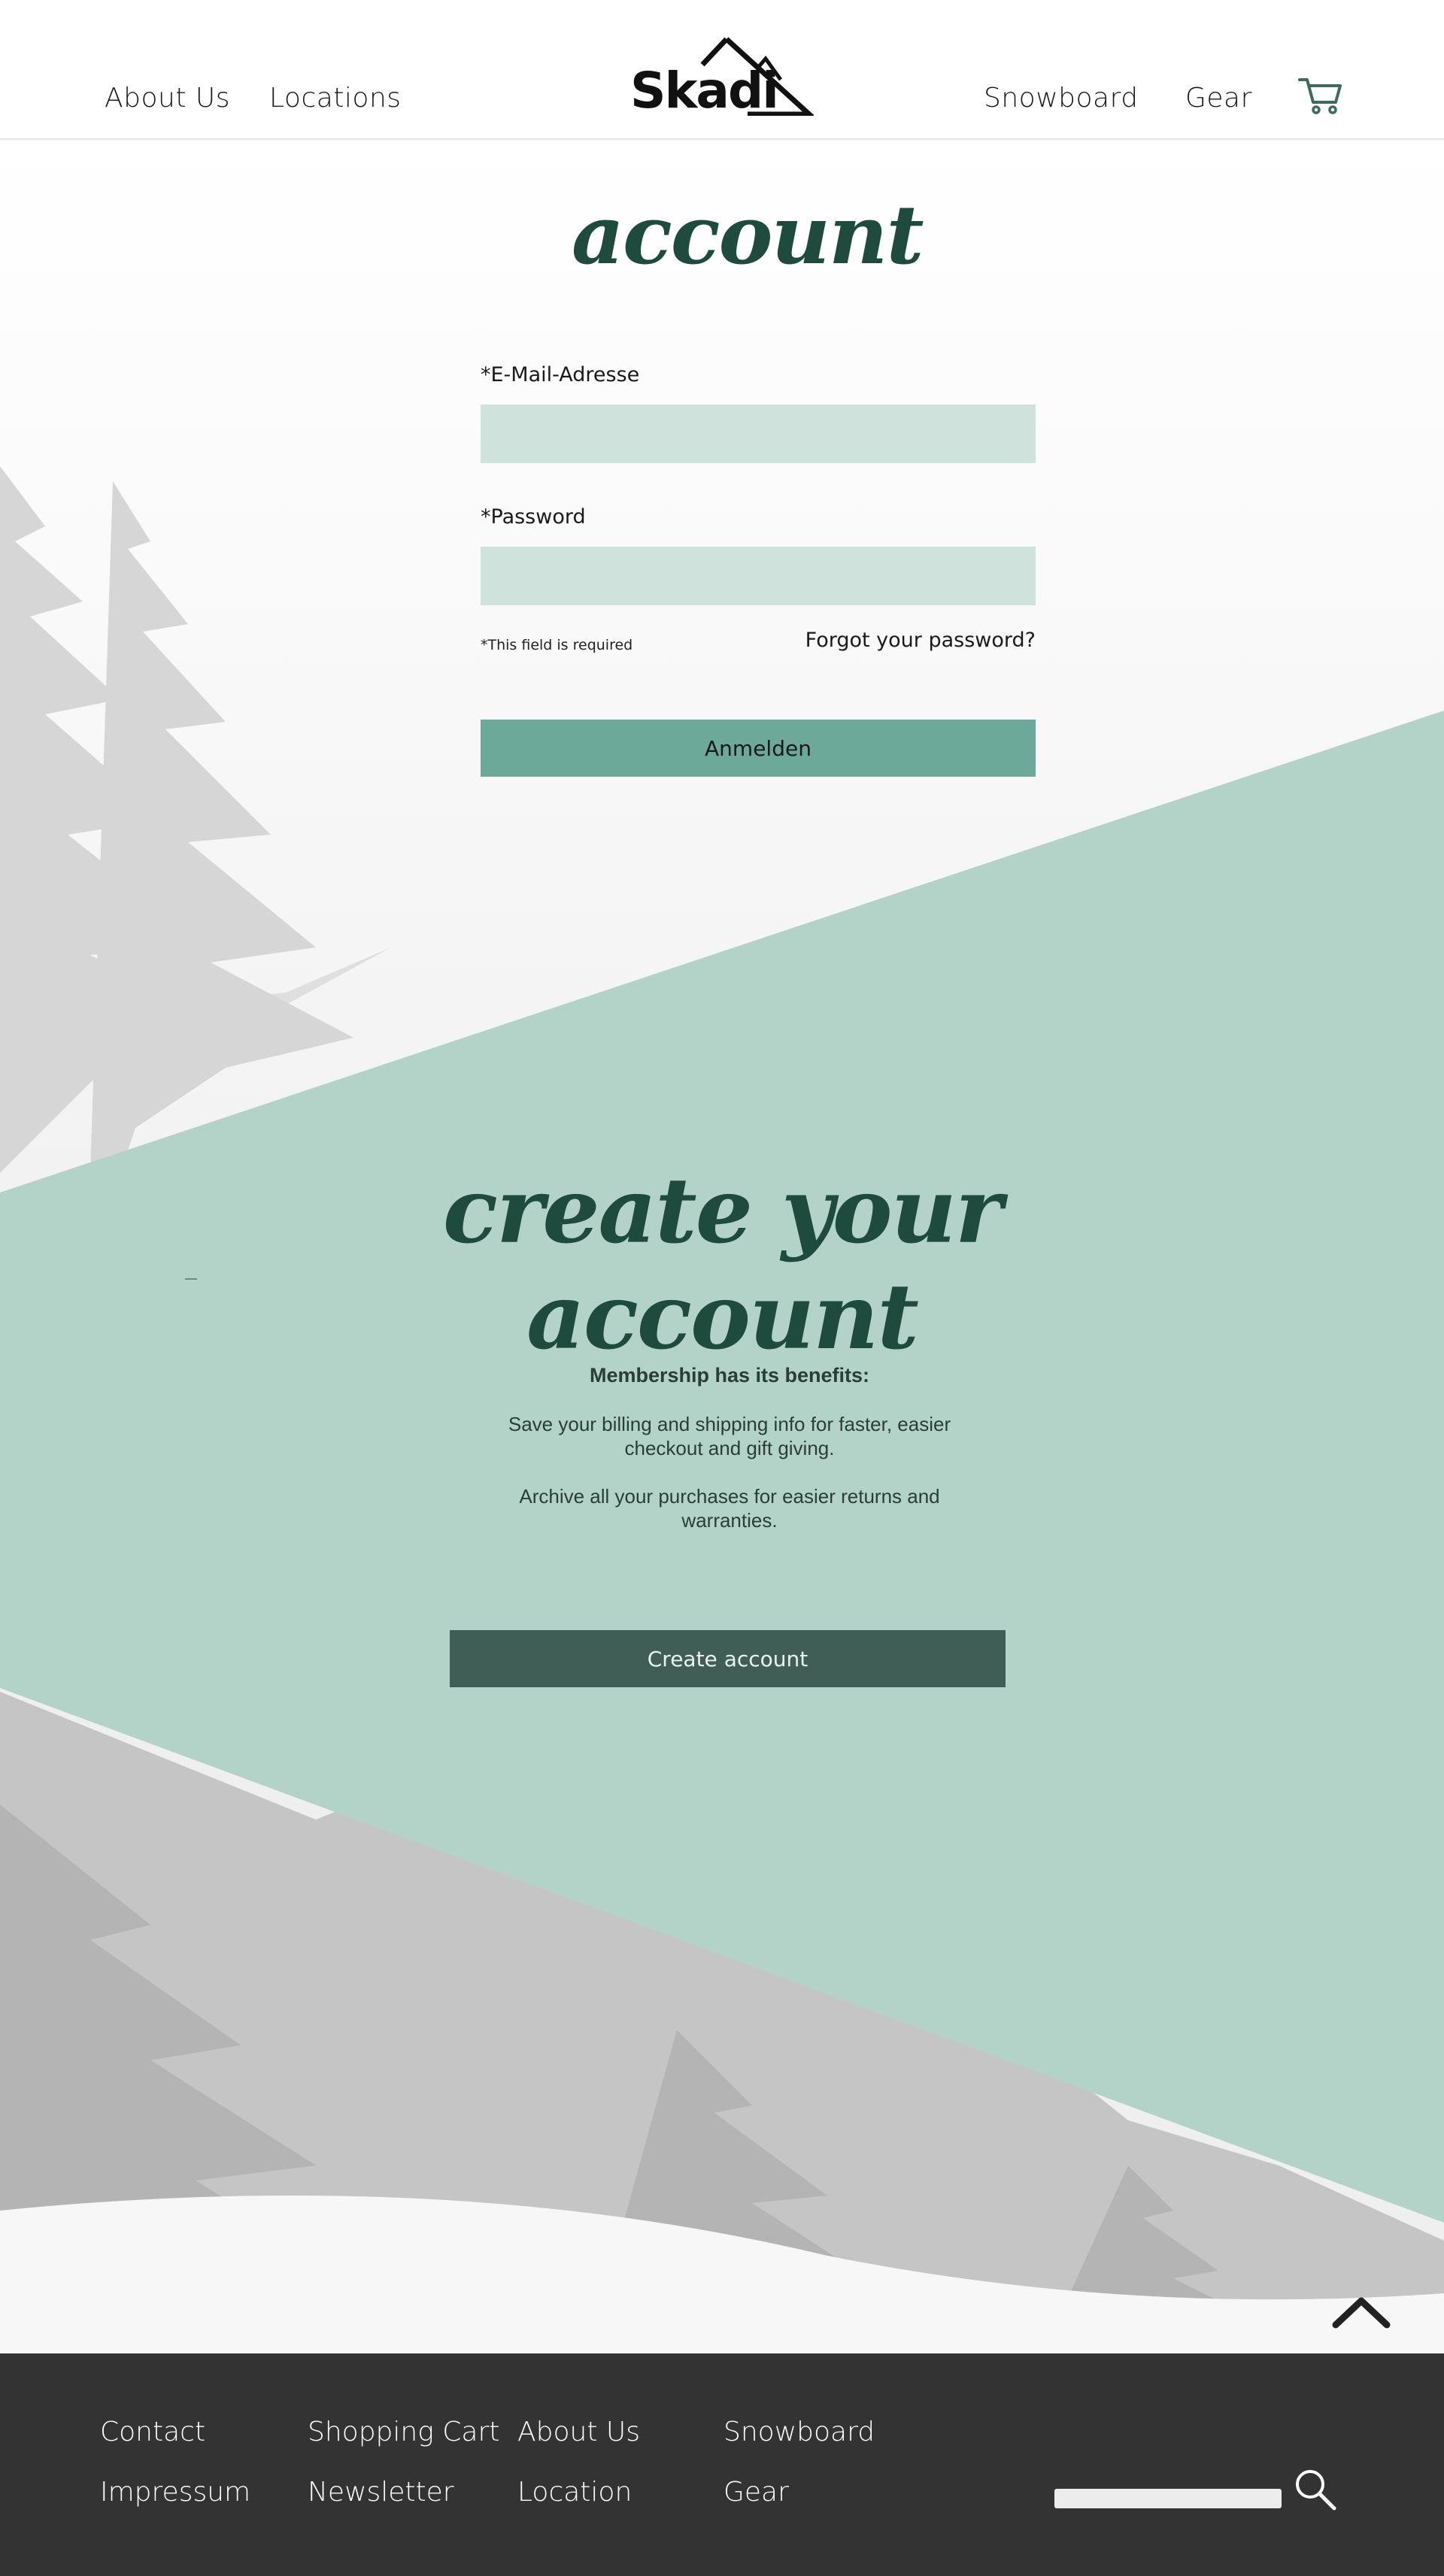 The width and height of the screenshot is (1444, 2576). I want to click on email-label: *E-Mail-Adresse, so click(560, 374).